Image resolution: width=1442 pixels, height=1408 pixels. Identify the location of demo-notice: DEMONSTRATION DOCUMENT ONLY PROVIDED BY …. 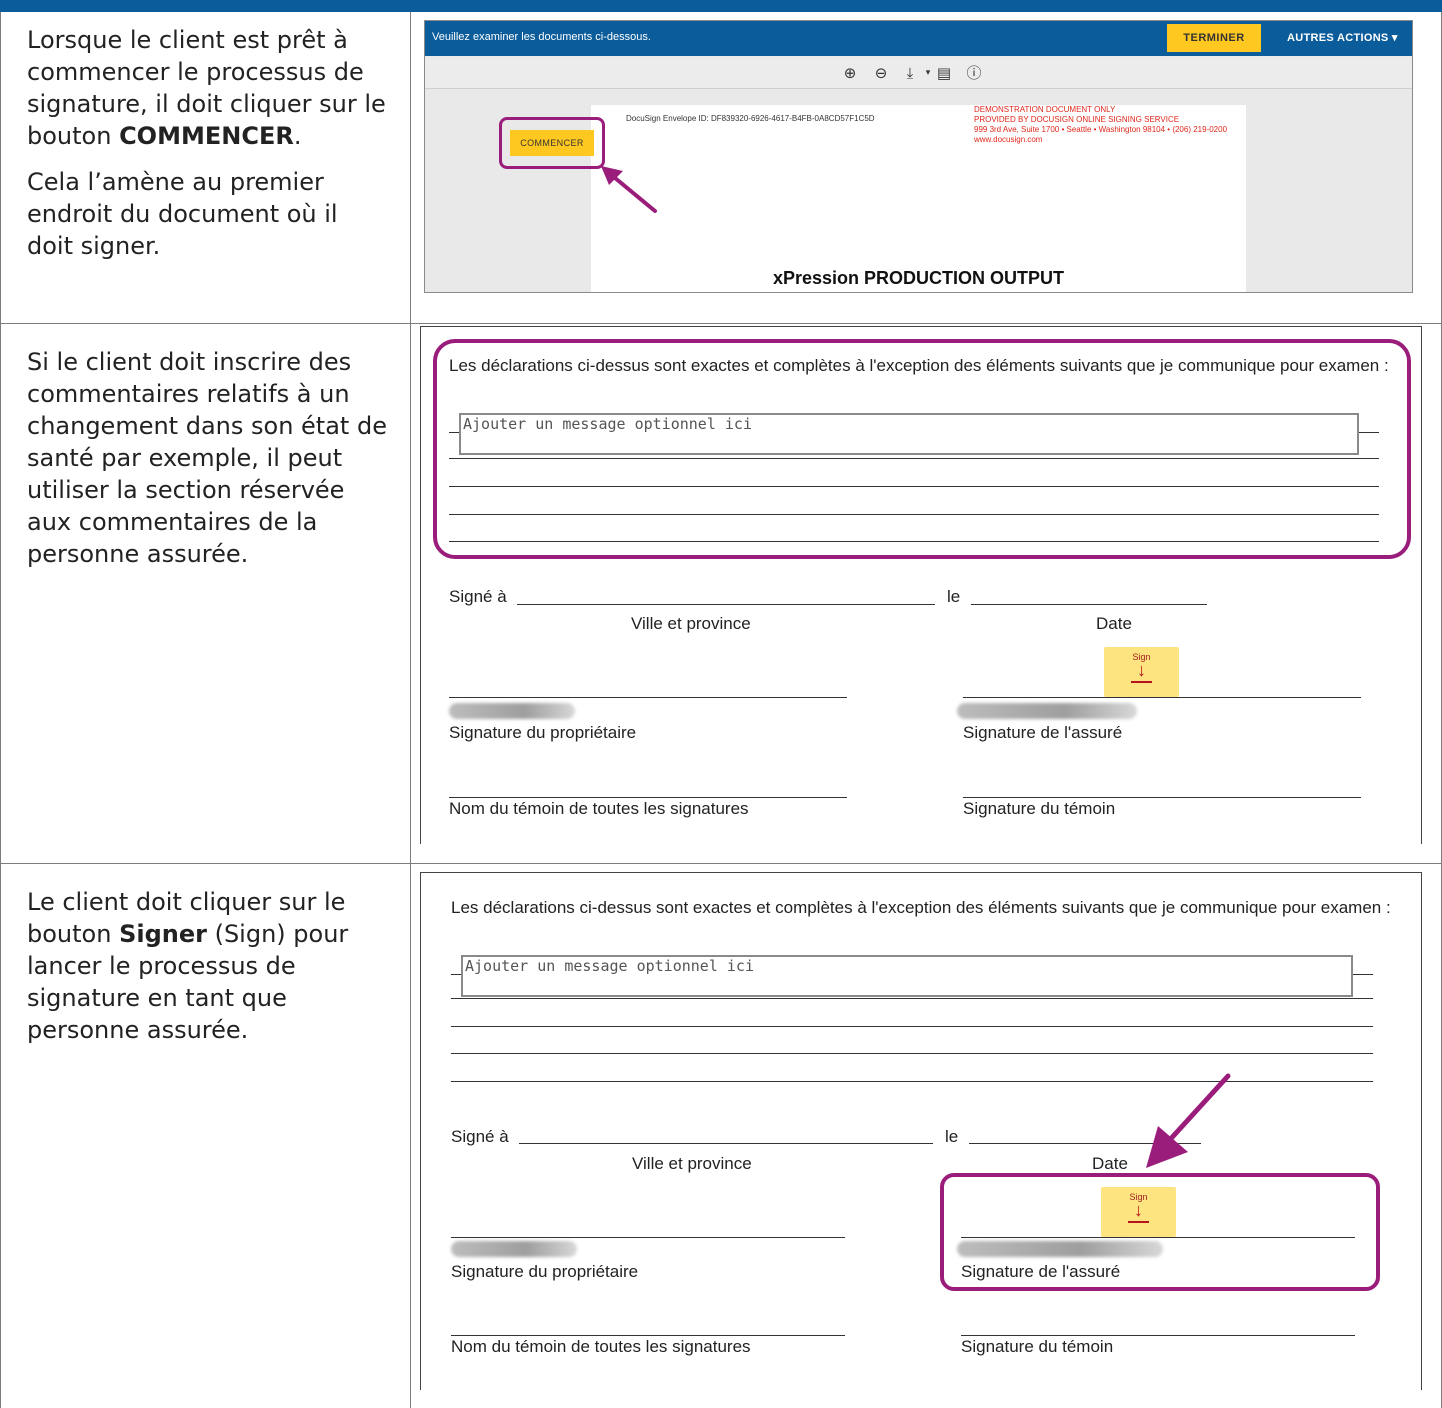
(1101, 124).